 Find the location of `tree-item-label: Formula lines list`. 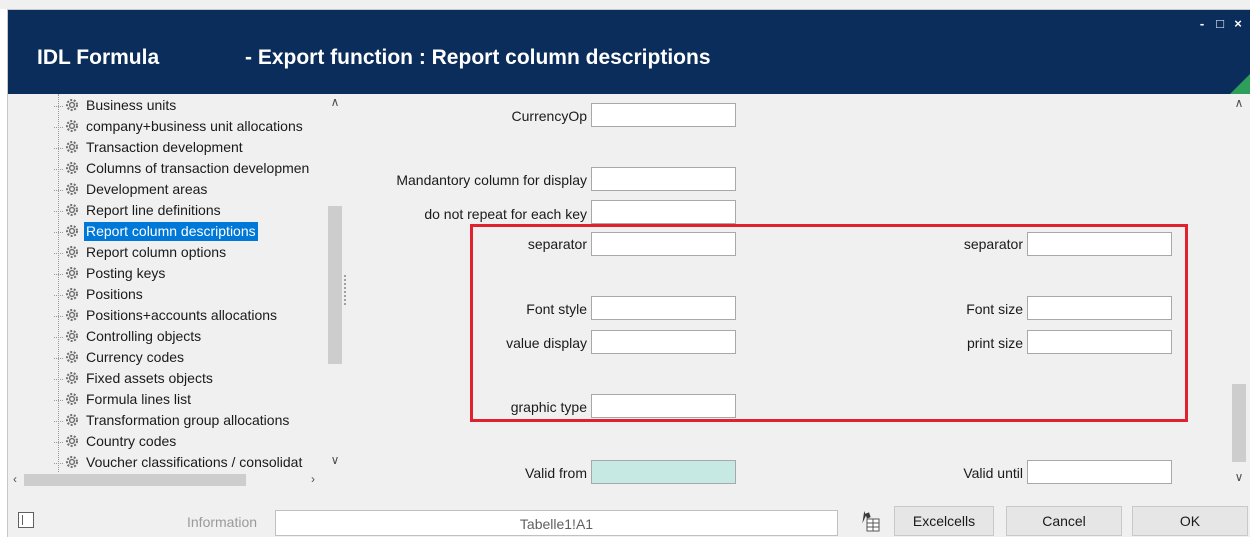

tree-item-label: Formula lines list is located at coordinates (139, 399).